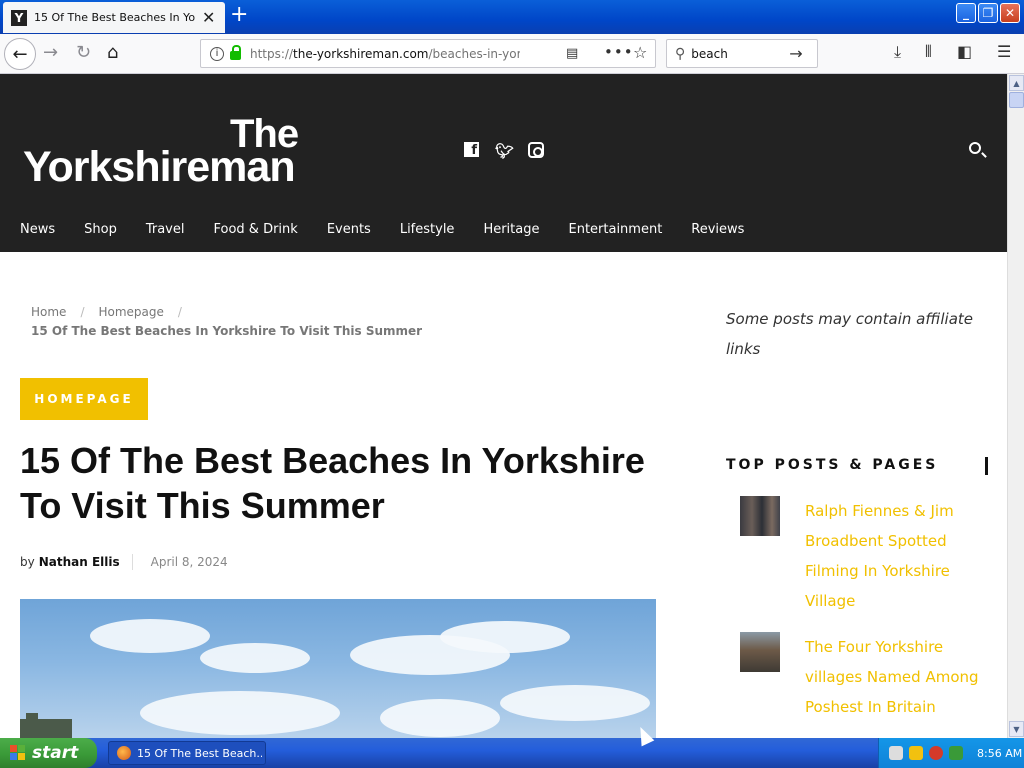 This screenshot has width=1024, height=768. What do you see at coordinates (27, 562) in the screenshot?
I see `byline-prefix: by` at bounding box center [27, 562].